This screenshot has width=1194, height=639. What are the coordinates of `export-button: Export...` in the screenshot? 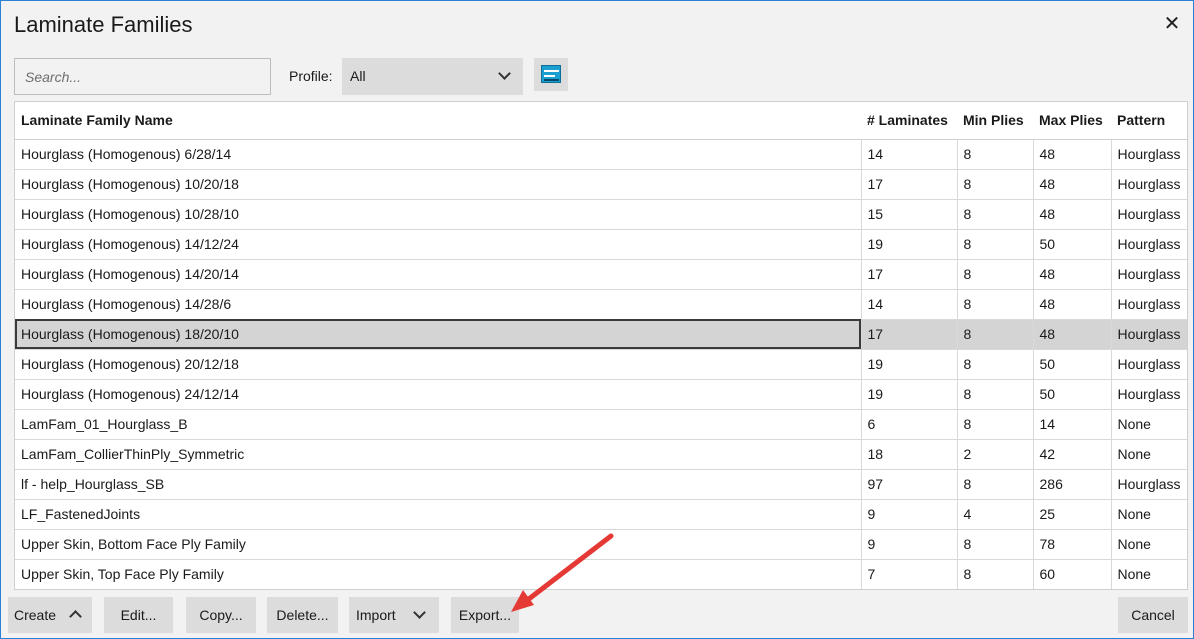 It's located at (485, 615).